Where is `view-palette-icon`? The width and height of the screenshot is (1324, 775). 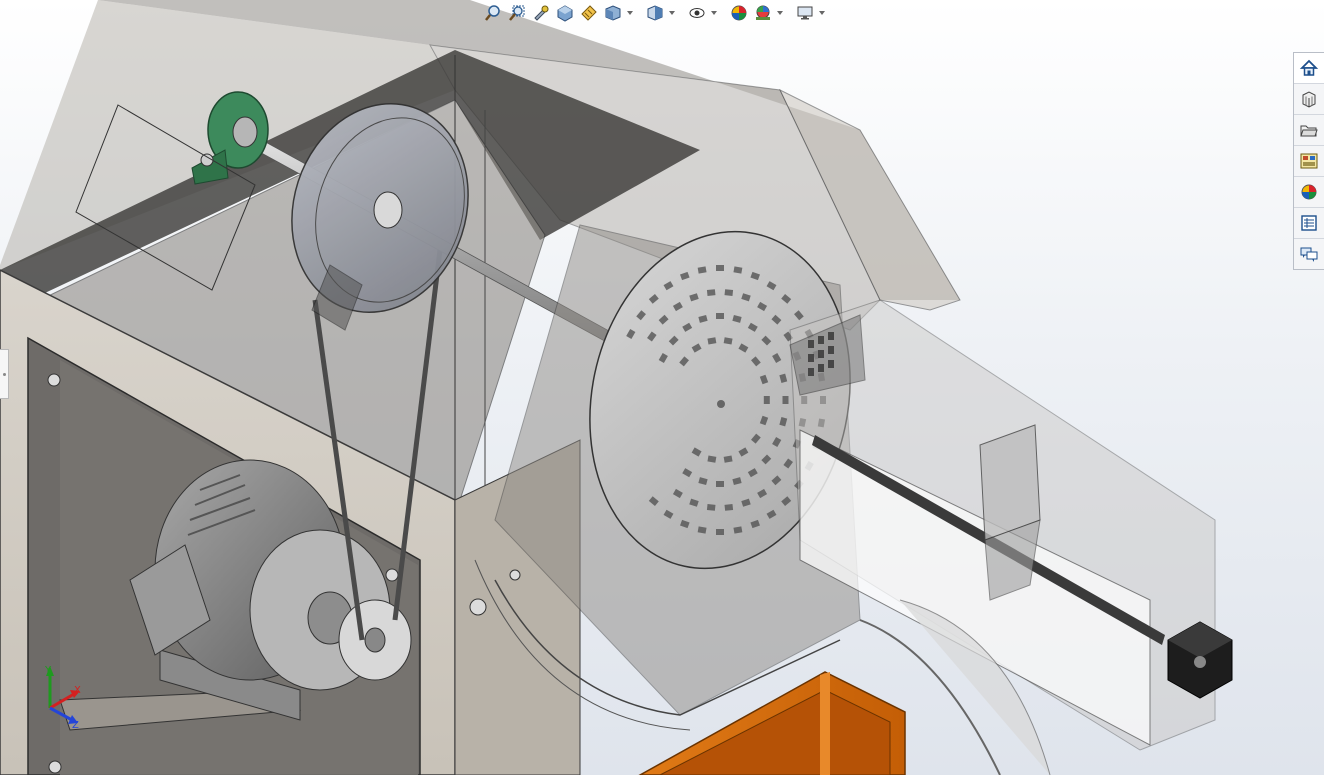
view-palette-icon is located at coordinates (1309, 161).